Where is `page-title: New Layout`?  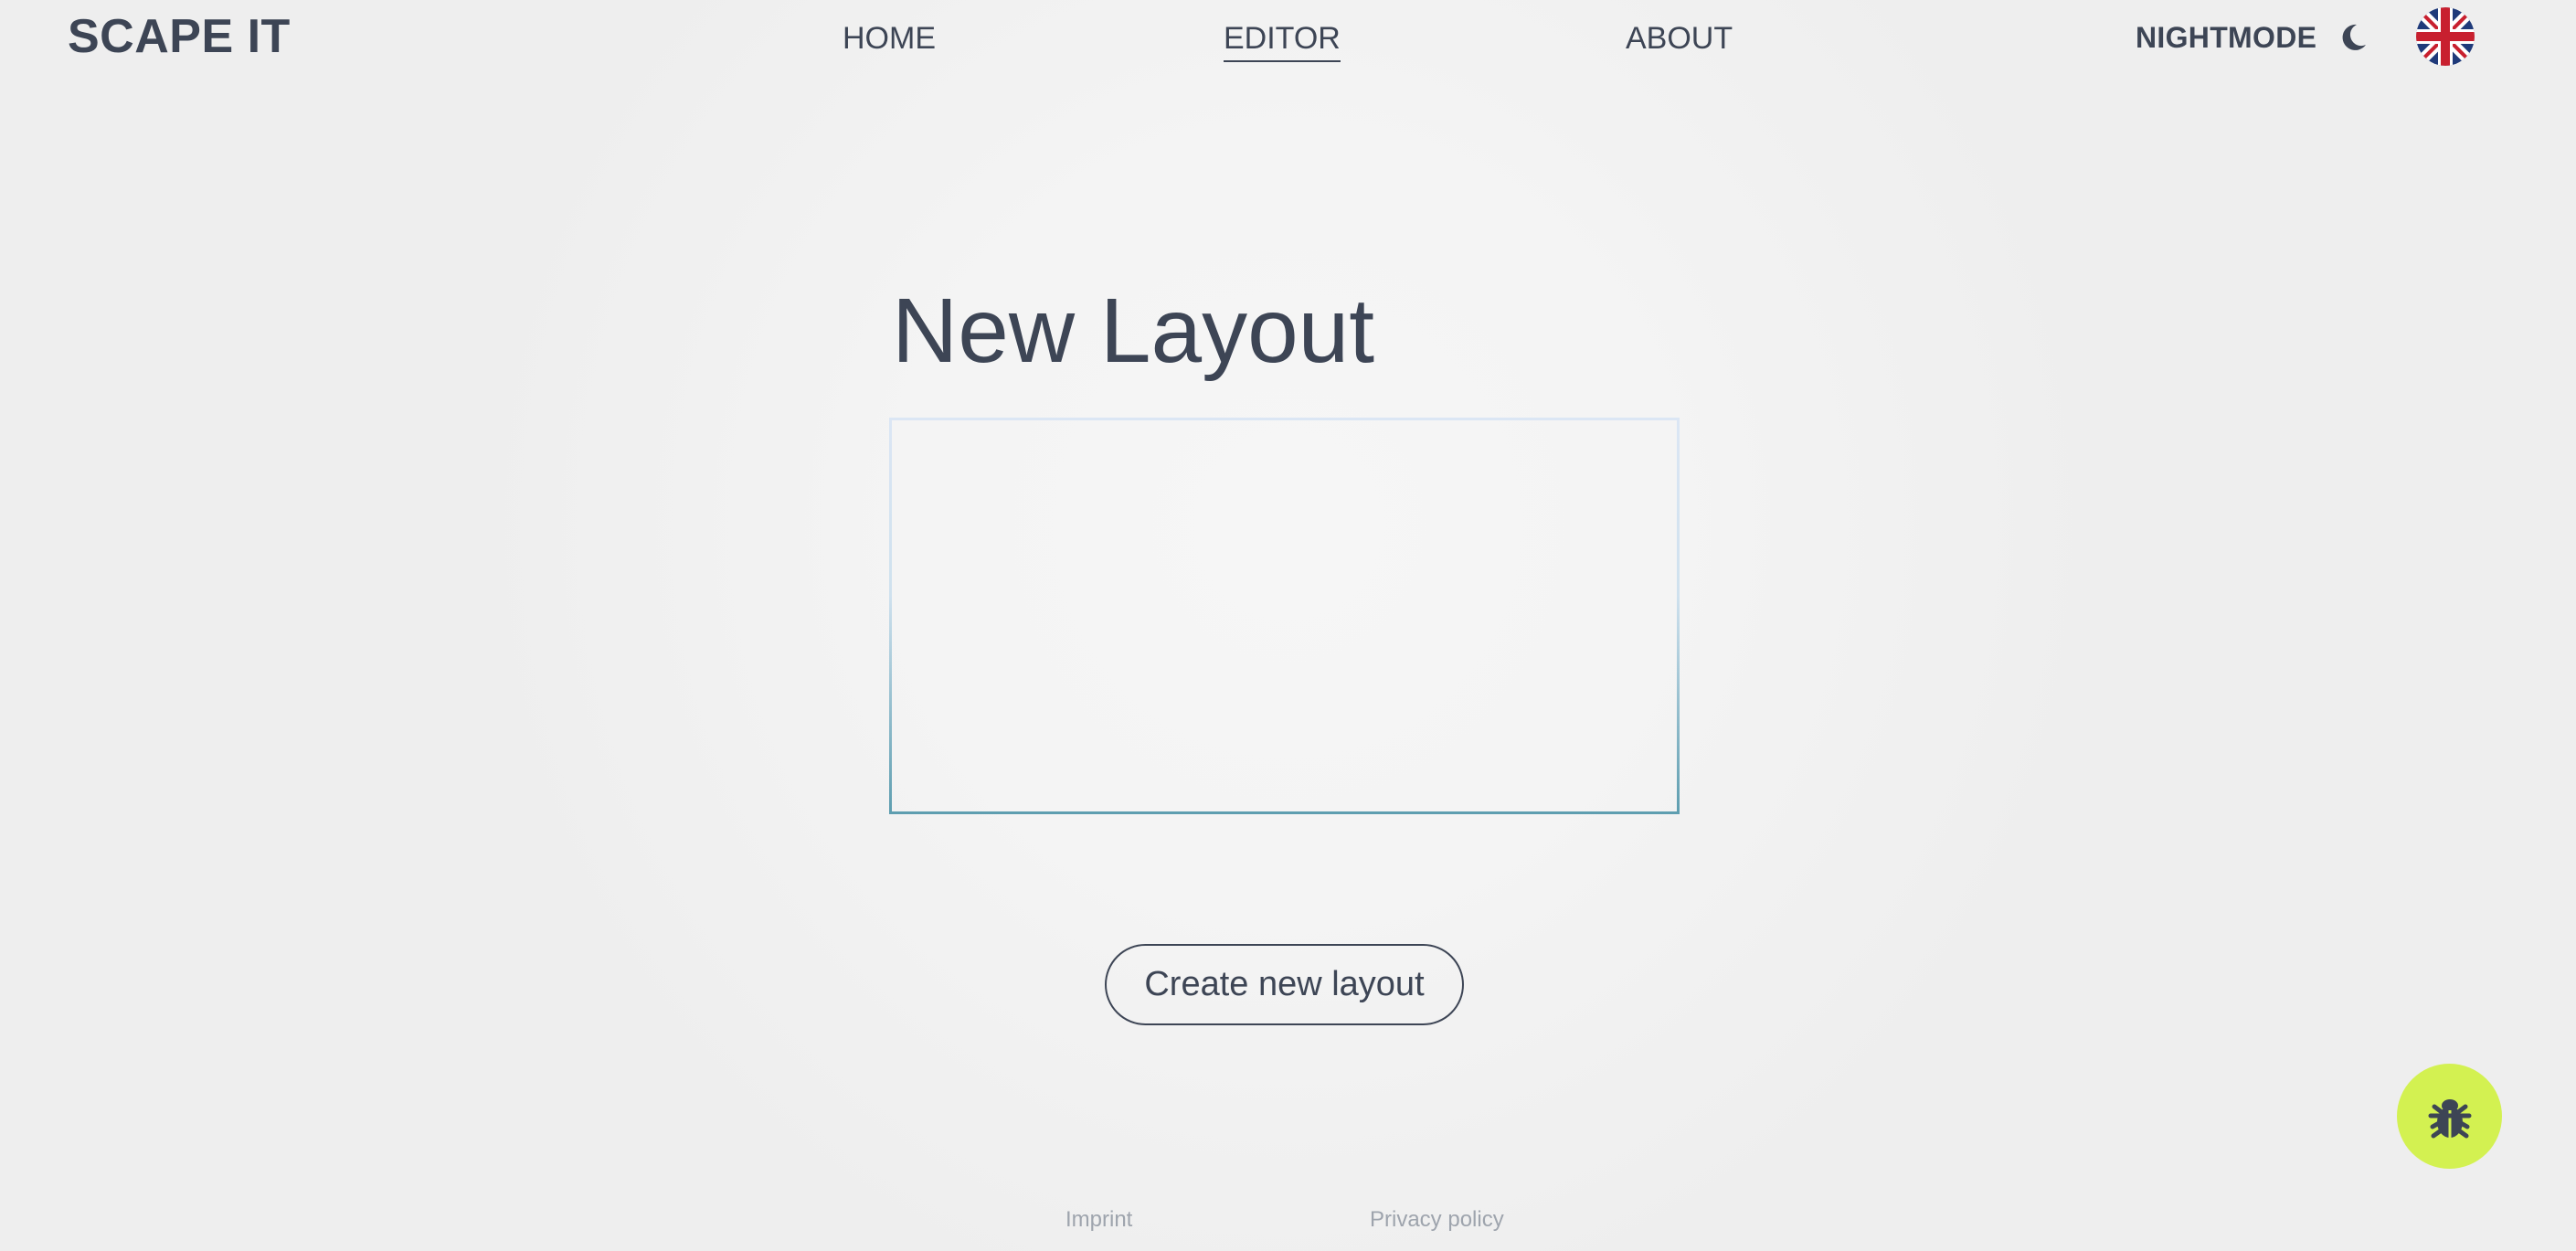 page-title: New Layout is located at coordinates (1133, 331).